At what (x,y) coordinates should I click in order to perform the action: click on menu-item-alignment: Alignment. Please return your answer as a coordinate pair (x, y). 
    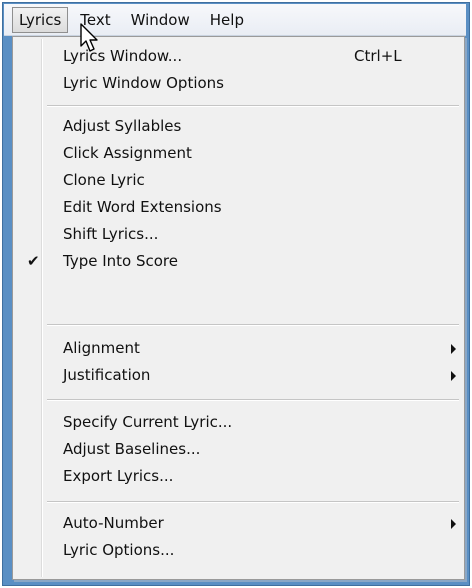
    Looking at the image, I should click on (238, 348).